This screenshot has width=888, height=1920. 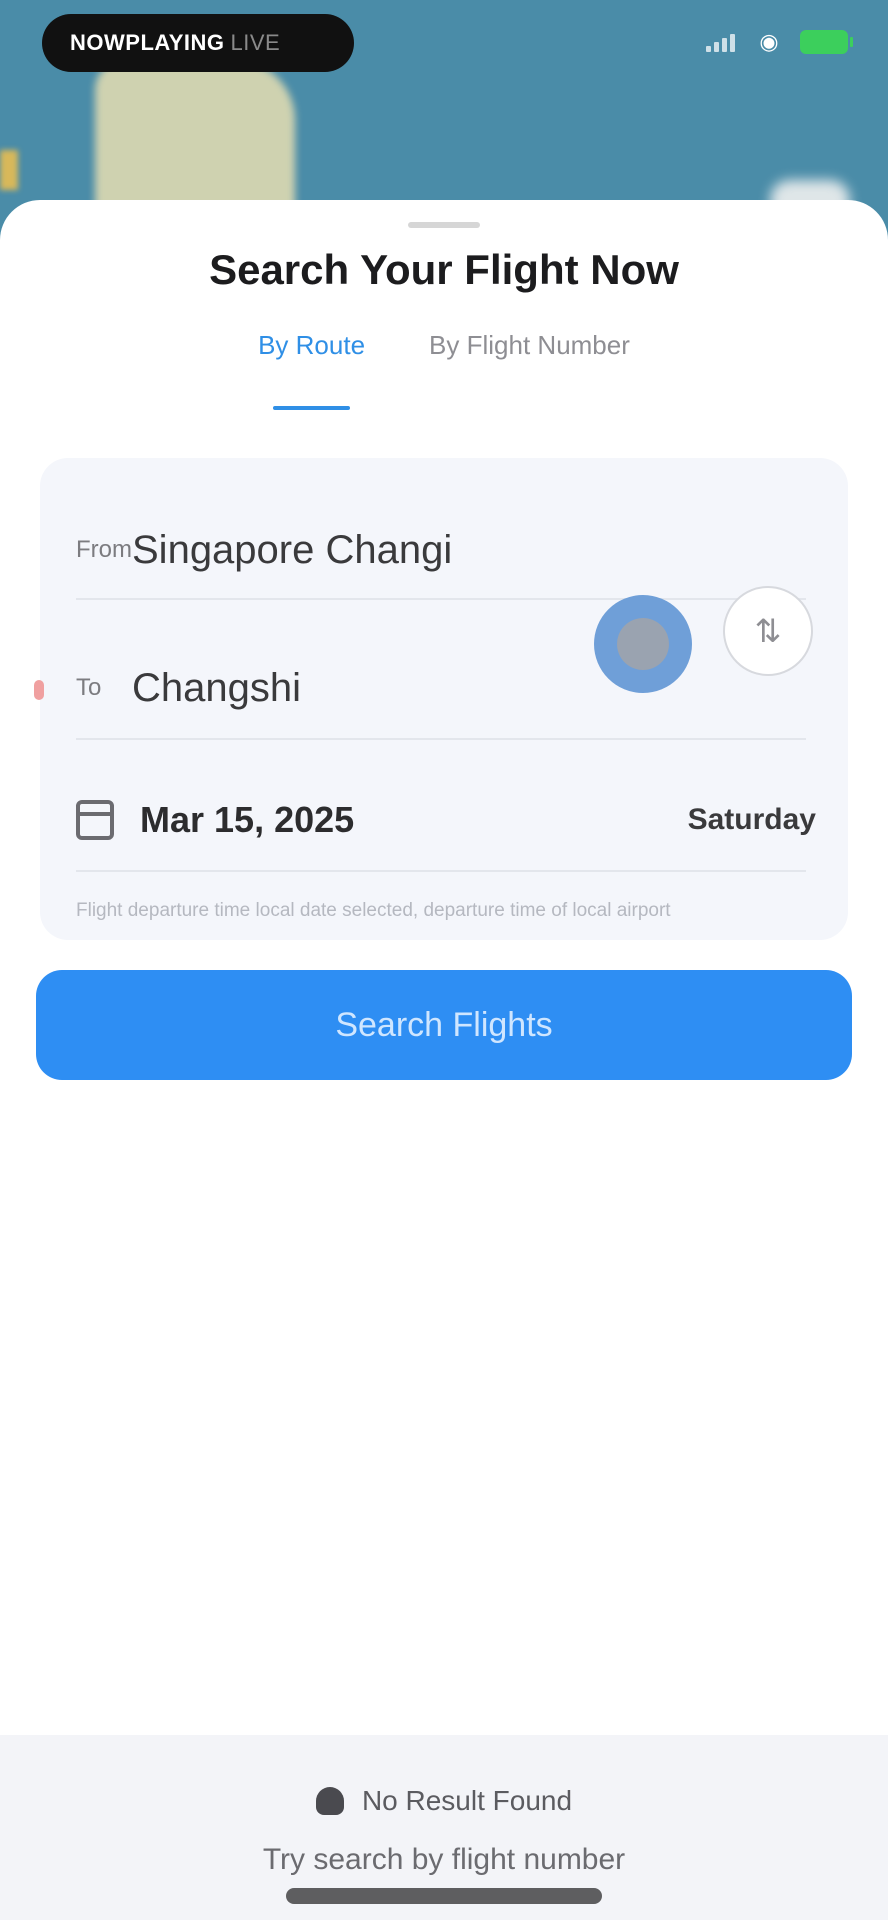 I want to click on no-result-hint: Try search by flight number, so click(x=444, y=1860).